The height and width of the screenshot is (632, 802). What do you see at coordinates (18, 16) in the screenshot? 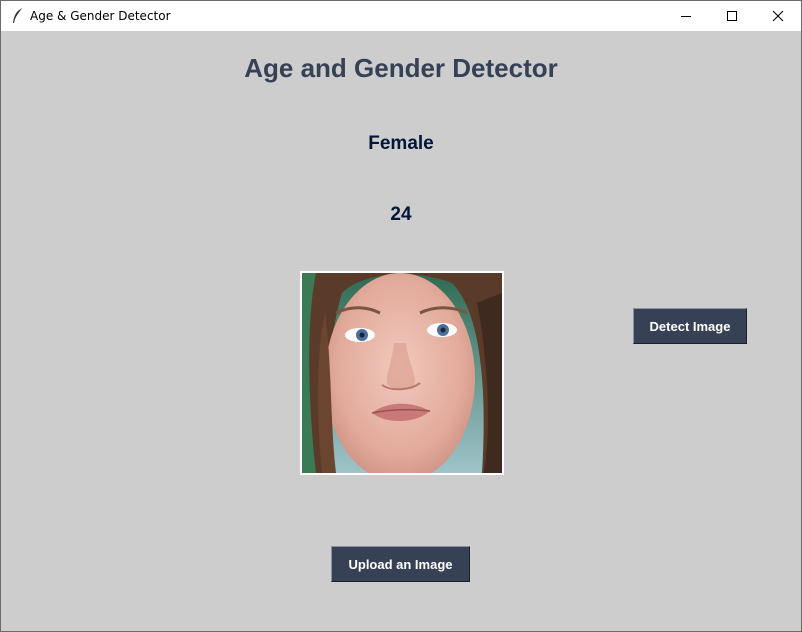
I see `feather-icon` at bounding box center [18, 16].